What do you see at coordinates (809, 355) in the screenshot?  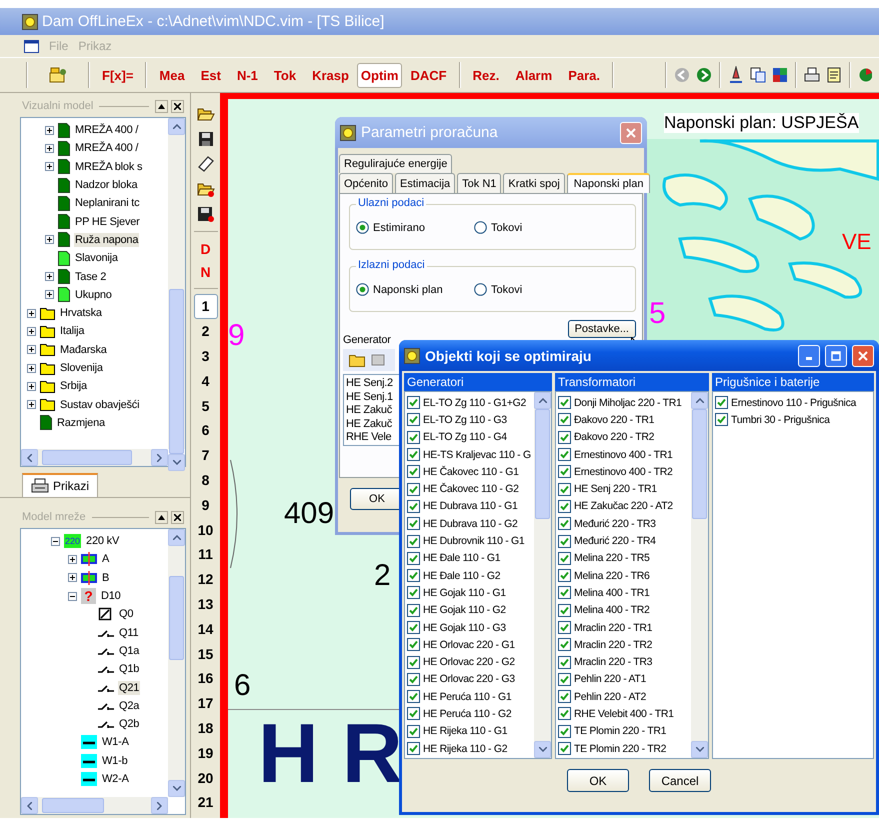 I see `minimize-button` at bounding box center [809, 355].